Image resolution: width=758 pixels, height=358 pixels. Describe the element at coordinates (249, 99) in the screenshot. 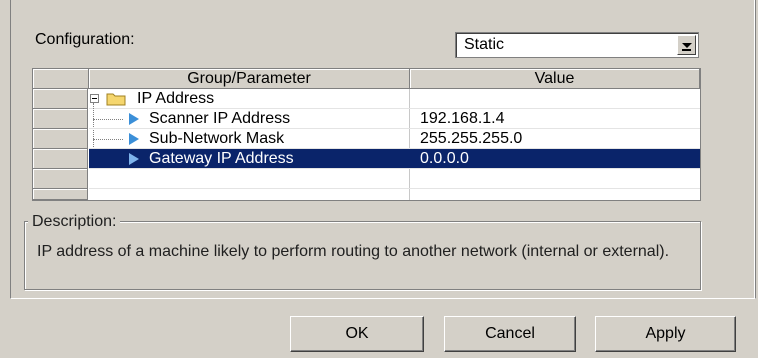

I see `table-row: IP Address` at that location.